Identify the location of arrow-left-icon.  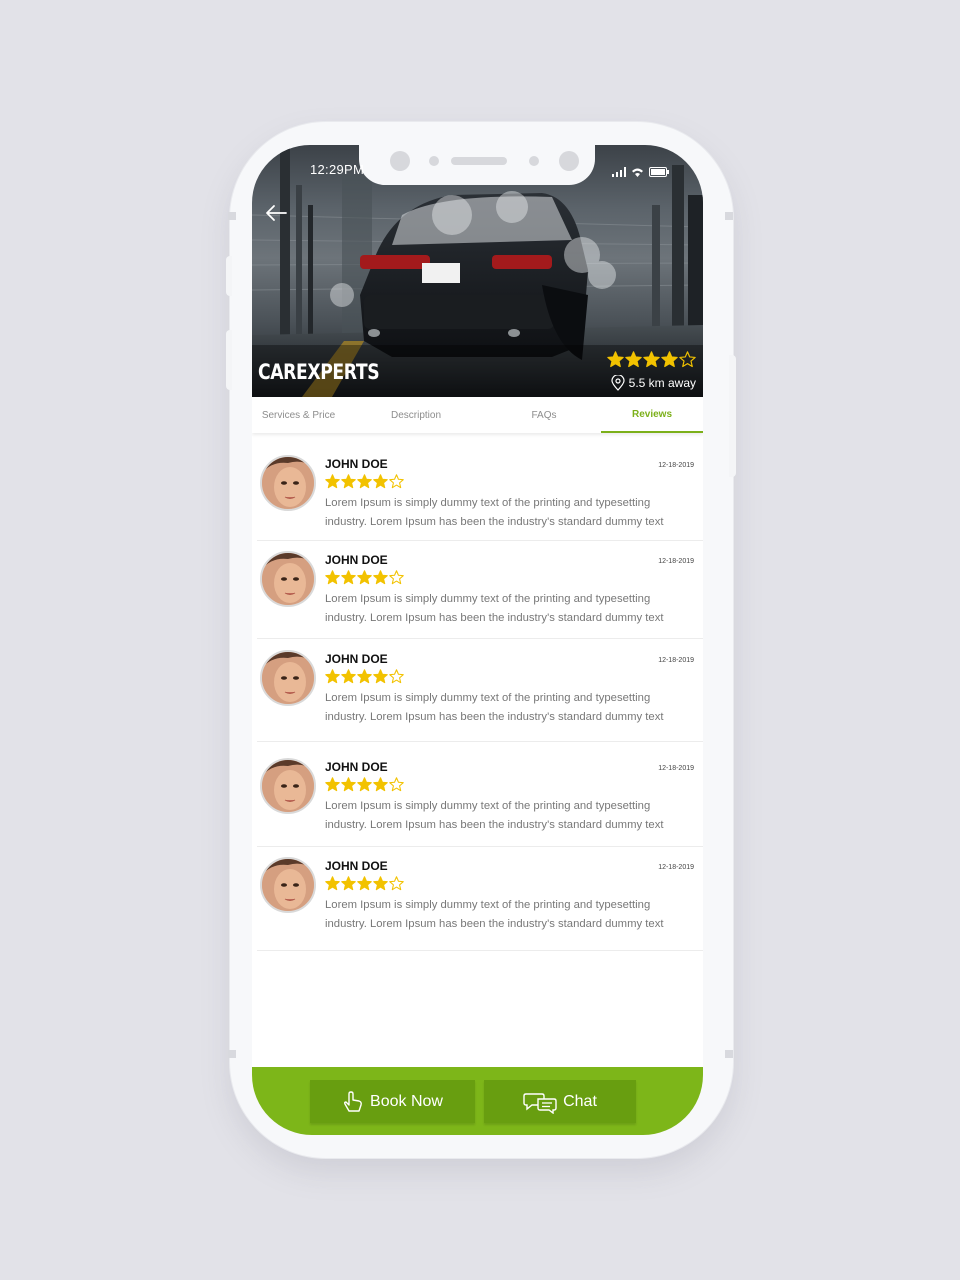
(276, 213).